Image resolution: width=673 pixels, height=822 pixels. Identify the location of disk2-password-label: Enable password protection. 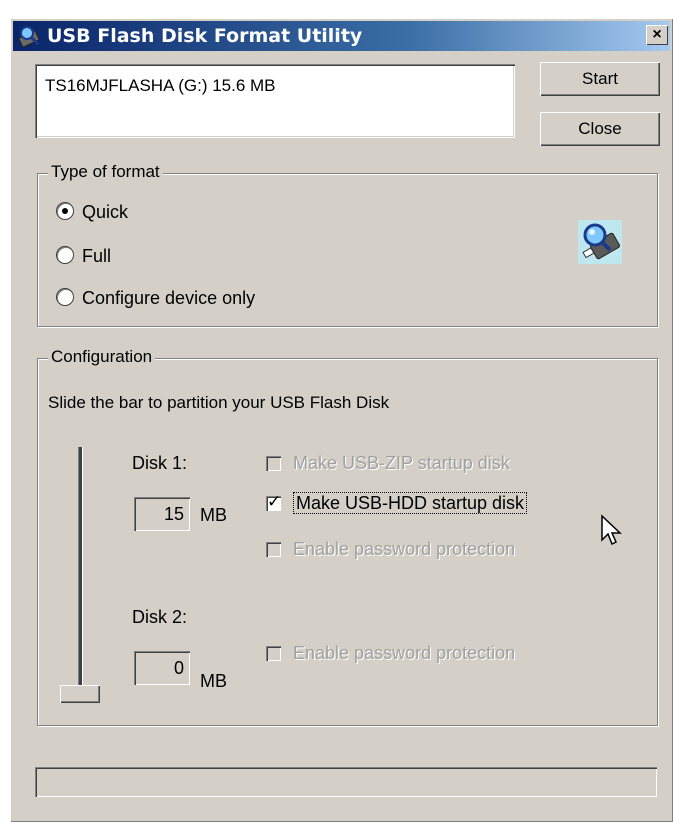
(404, 653).